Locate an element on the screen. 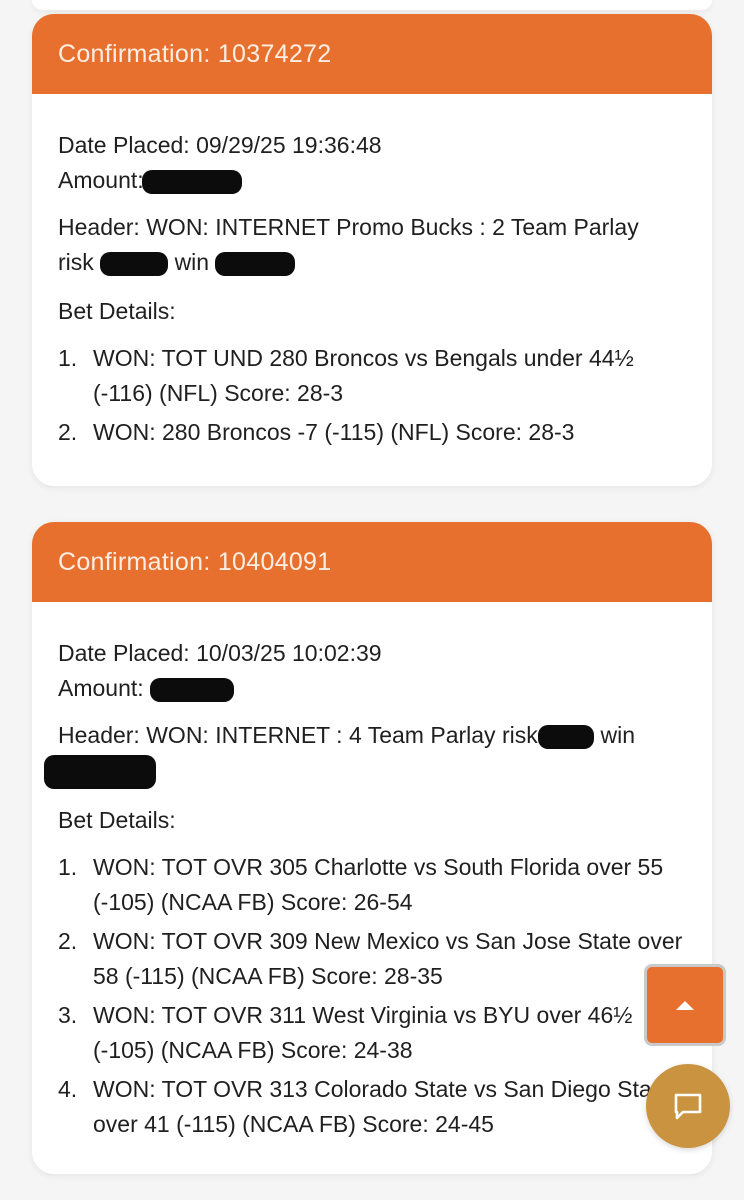 The height and width of the screenshot is (1200, 744). bet-number: 4. is located at coordinates (68, 1088).